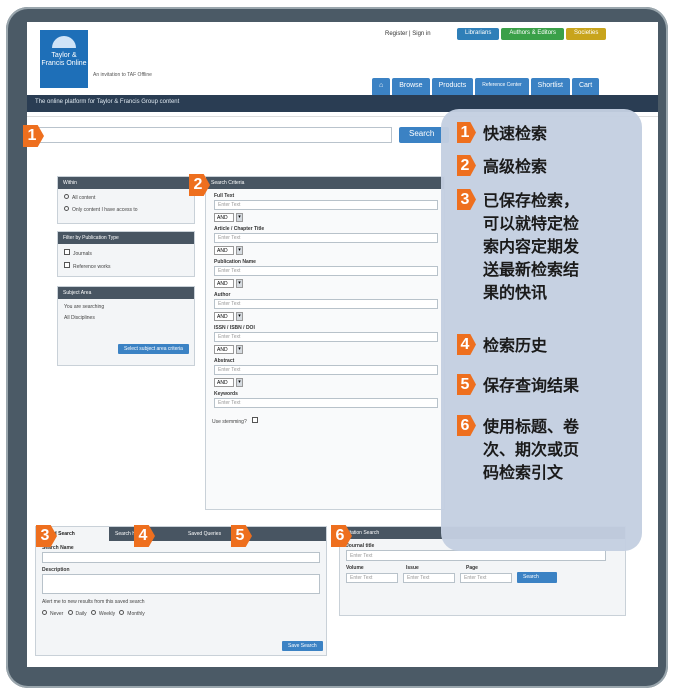 The height and width of the screenshot is (693, 674). What do you see at coordinates (302, 646) in the screenshot?
I see `save-search-button: Save Search` at bounding box center [302, 646].